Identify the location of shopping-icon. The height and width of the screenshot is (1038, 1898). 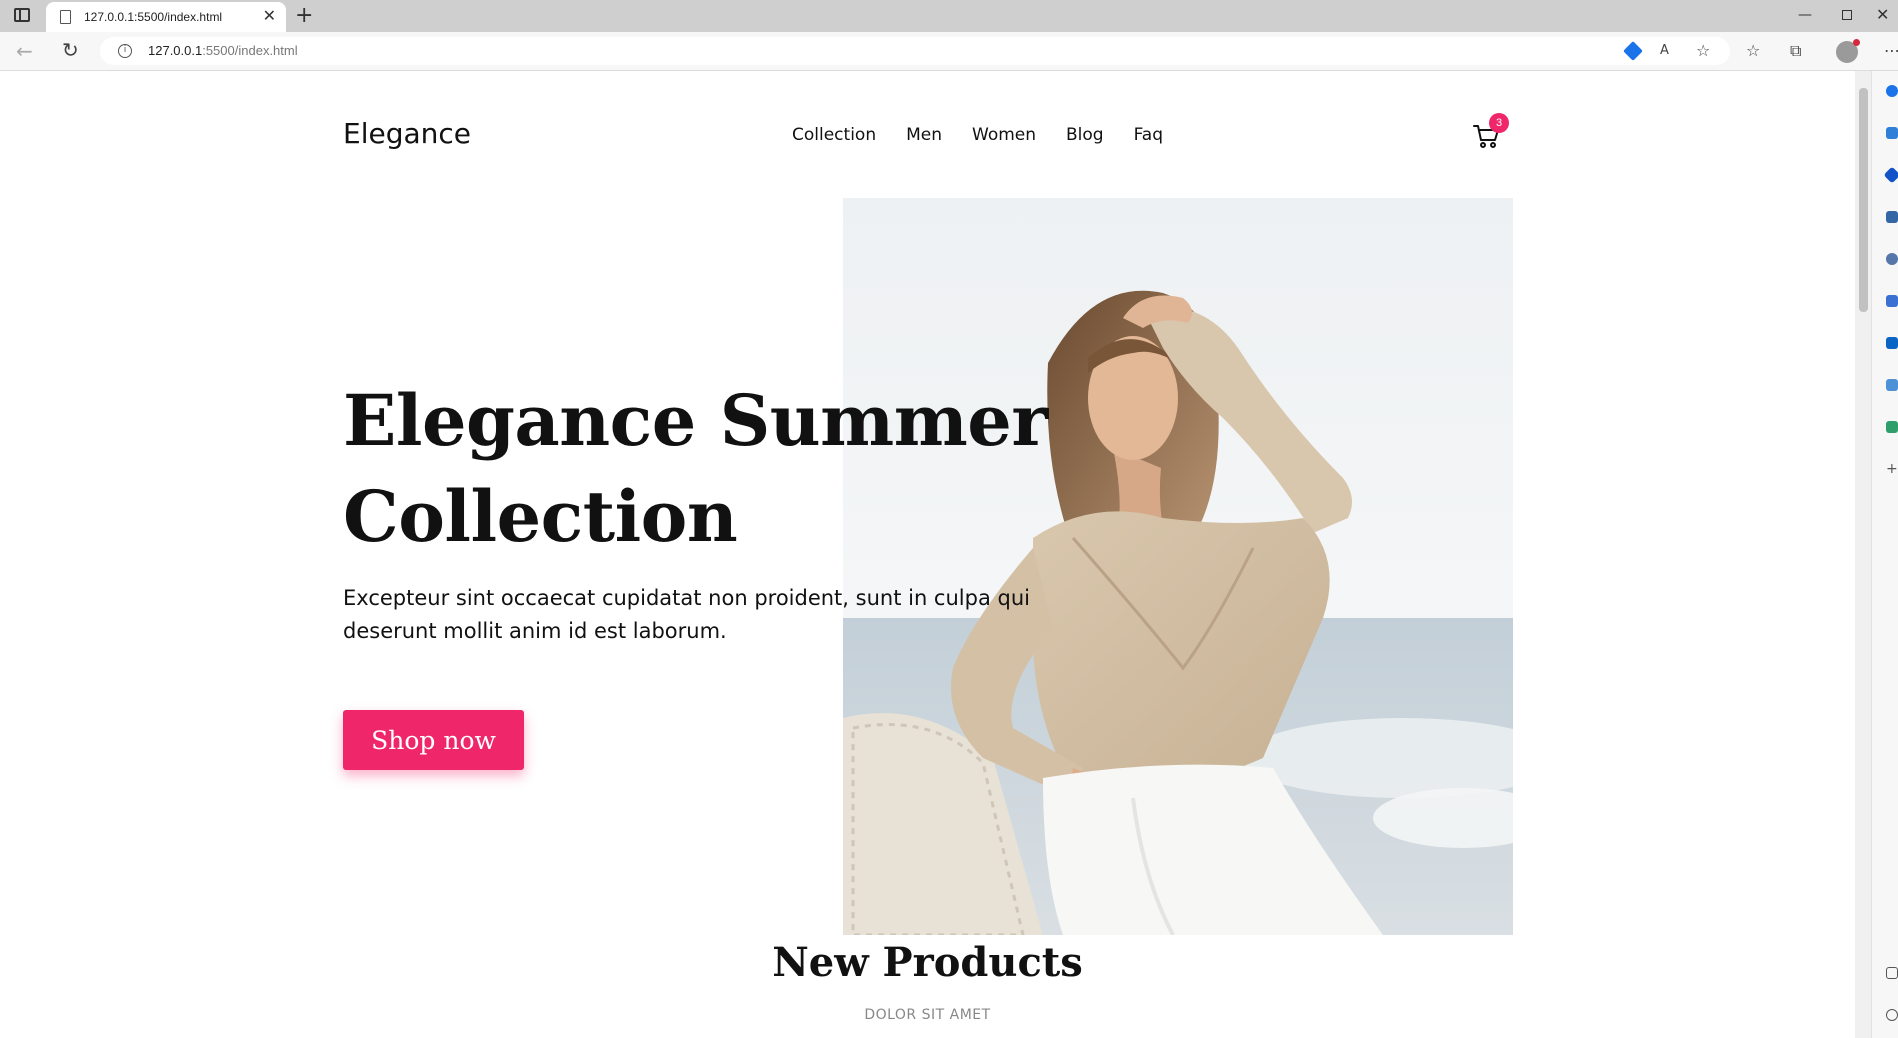
(1890, 175).